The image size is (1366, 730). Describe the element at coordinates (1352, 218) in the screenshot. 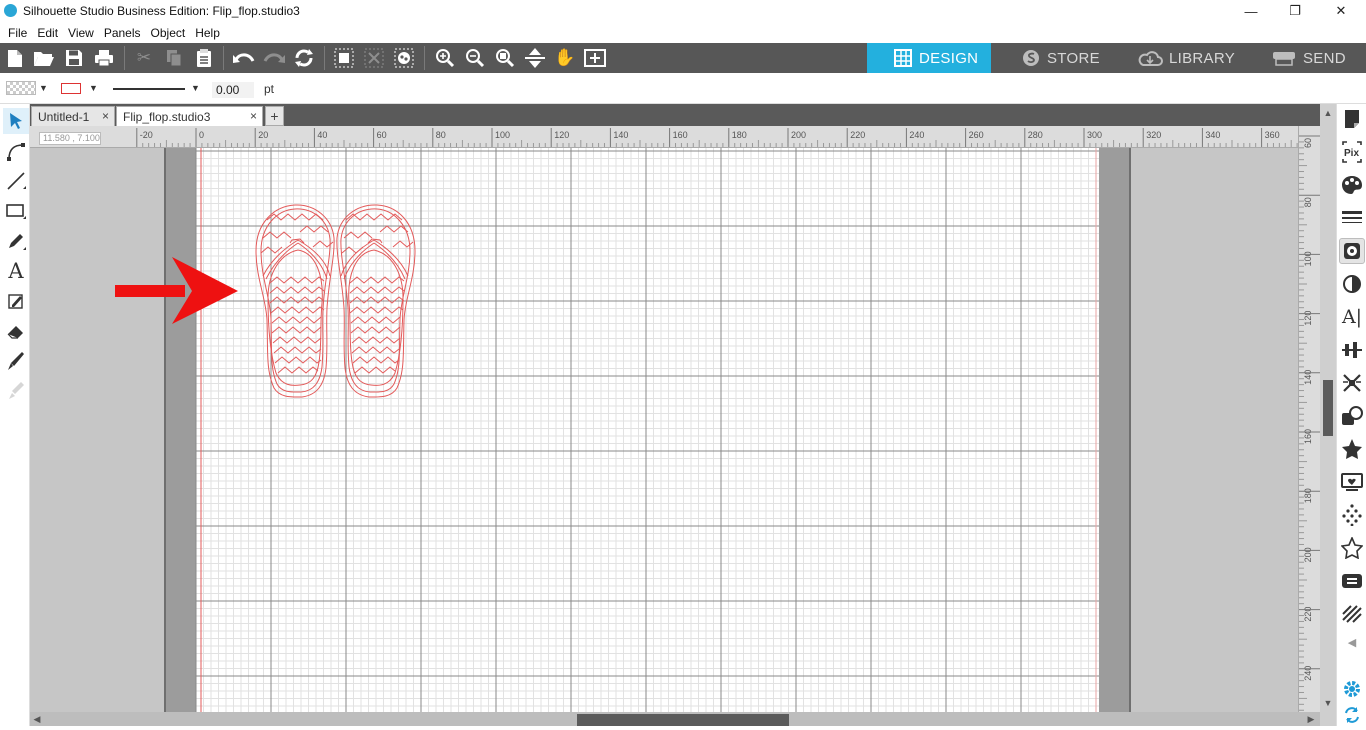

I see `line-style-icon` at that location.